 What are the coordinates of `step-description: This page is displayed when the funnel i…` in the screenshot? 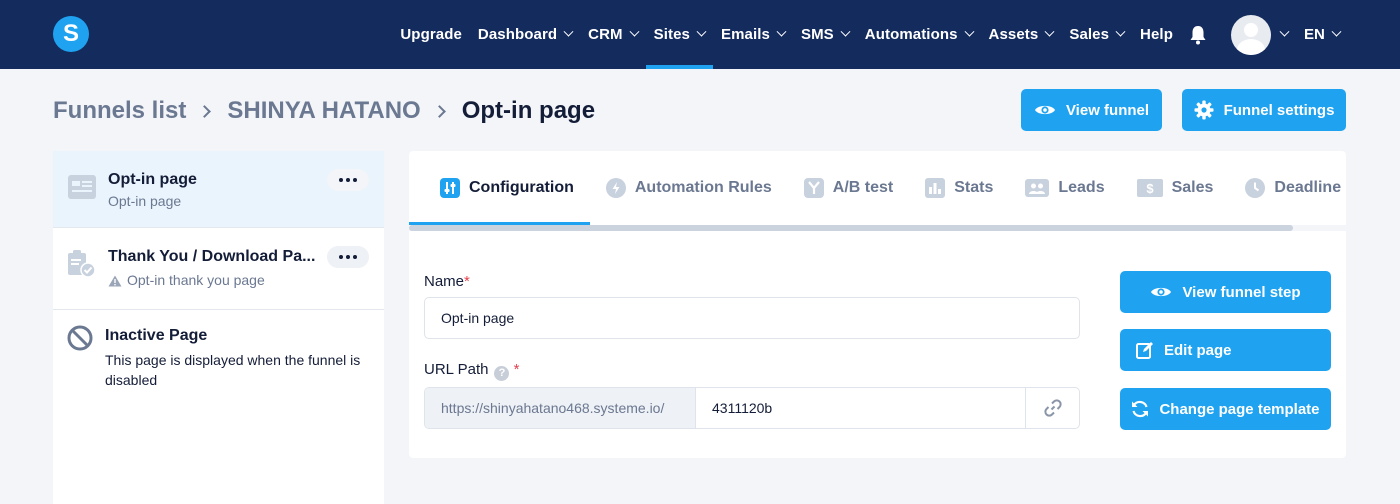 It's located at (233, 370).